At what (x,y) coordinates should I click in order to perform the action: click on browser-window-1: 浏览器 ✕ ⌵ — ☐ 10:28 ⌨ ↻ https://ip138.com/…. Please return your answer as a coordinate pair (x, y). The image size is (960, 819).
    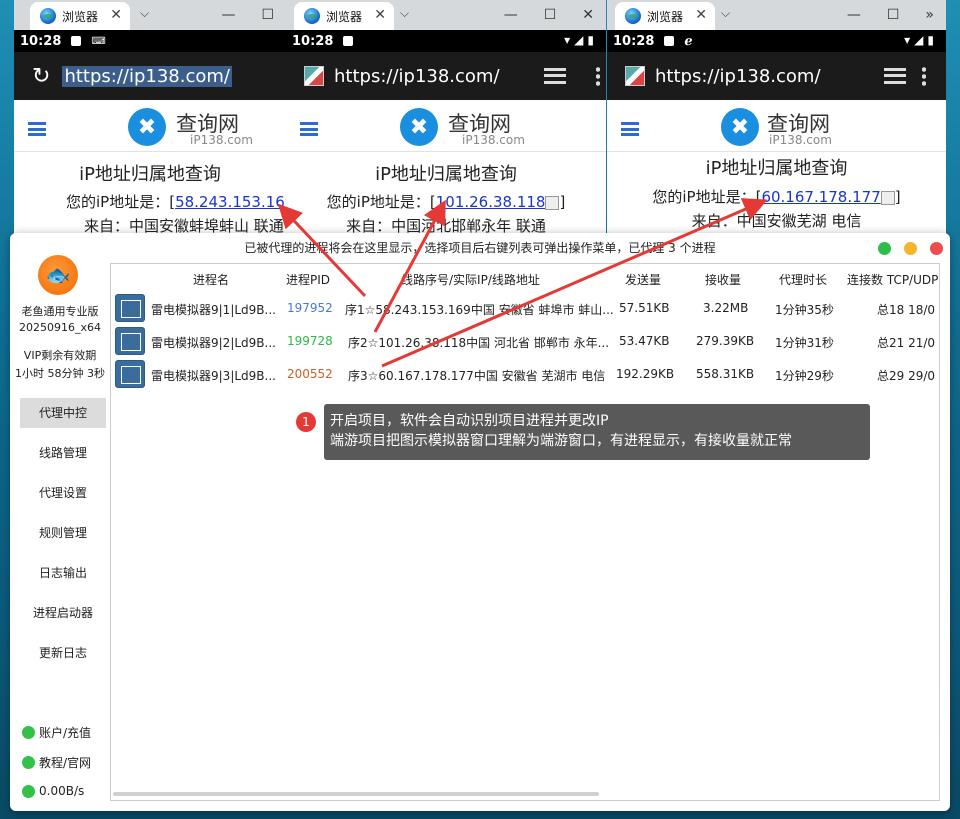
    Looking at the image, I should click on (150, 120).